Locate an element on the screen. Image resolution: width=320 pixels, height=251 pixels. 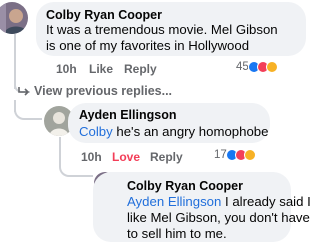
reaction-count: 17 is located at coordinates (220, 155).